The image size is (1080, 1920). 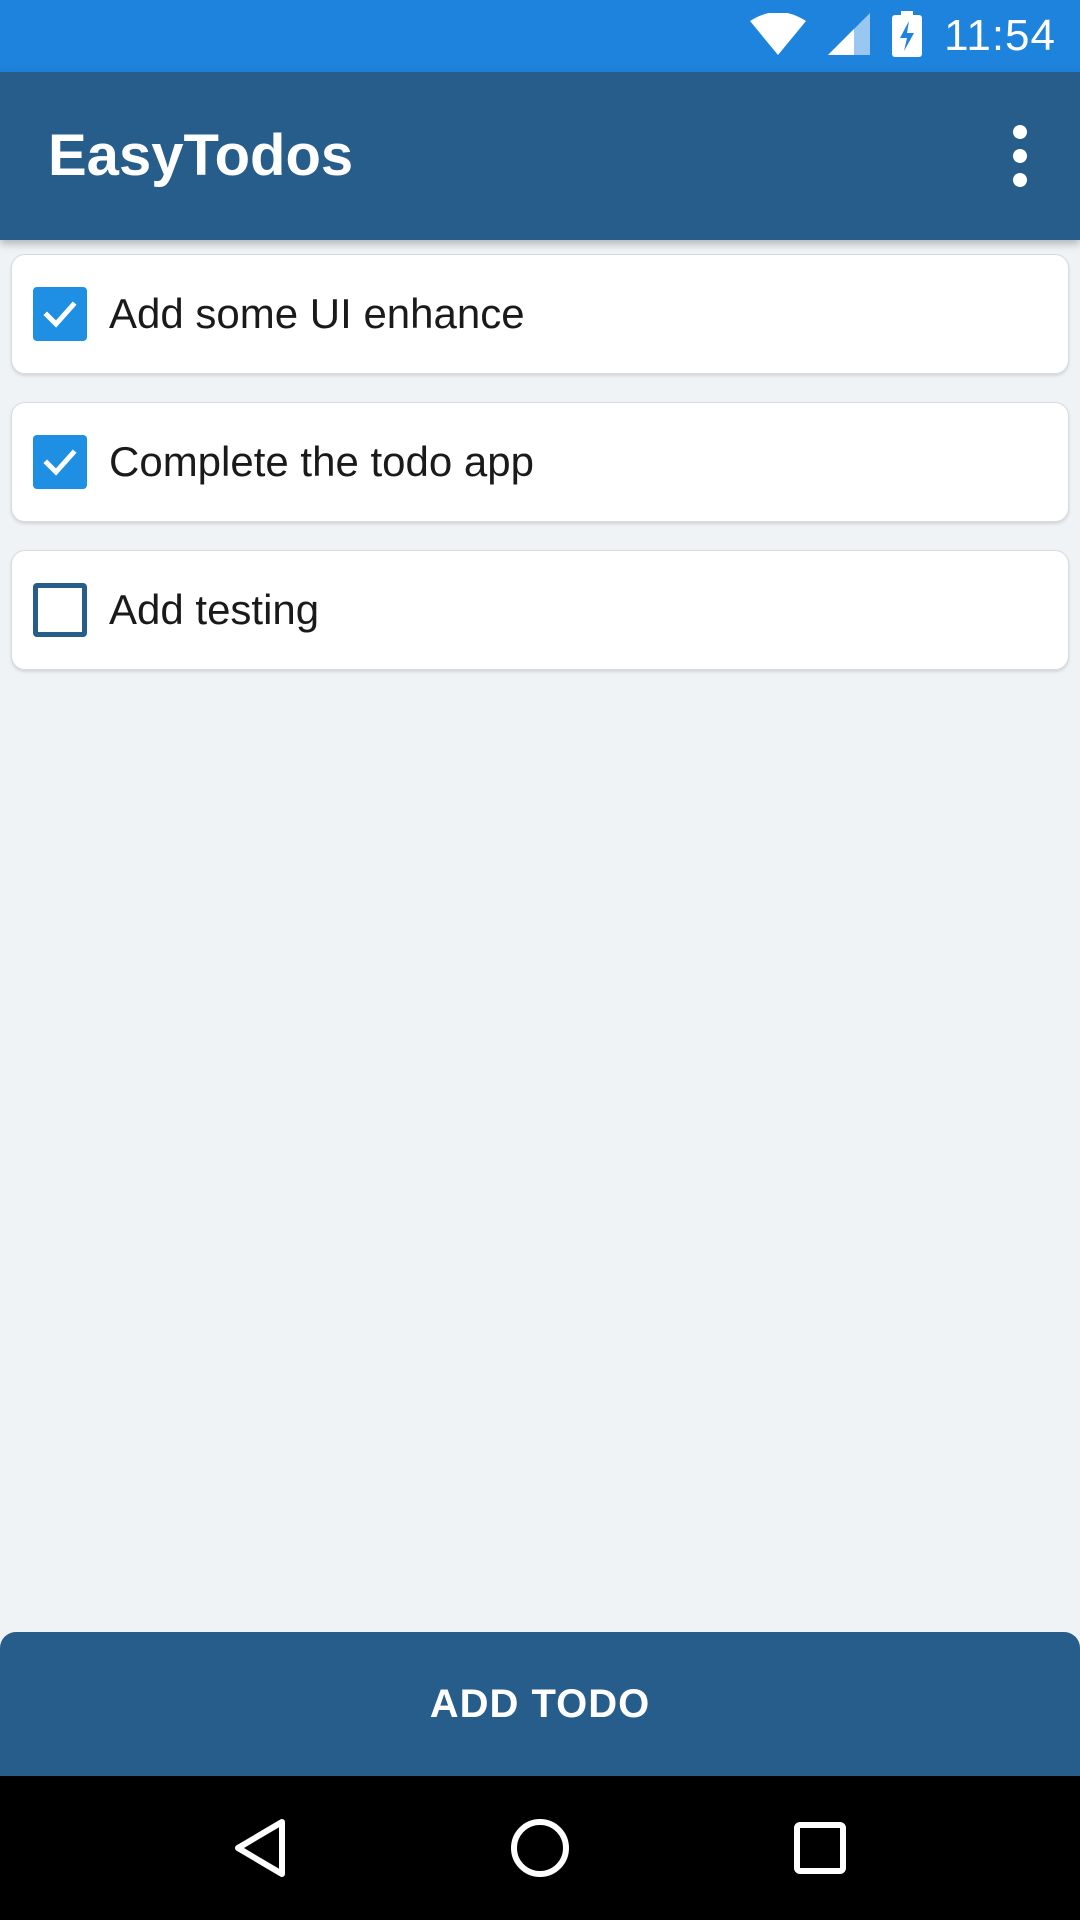 What do you see at coordinates (907, 36) in the screenshot?
I see `battery-charging-icon` at bounding box center [907, 36].